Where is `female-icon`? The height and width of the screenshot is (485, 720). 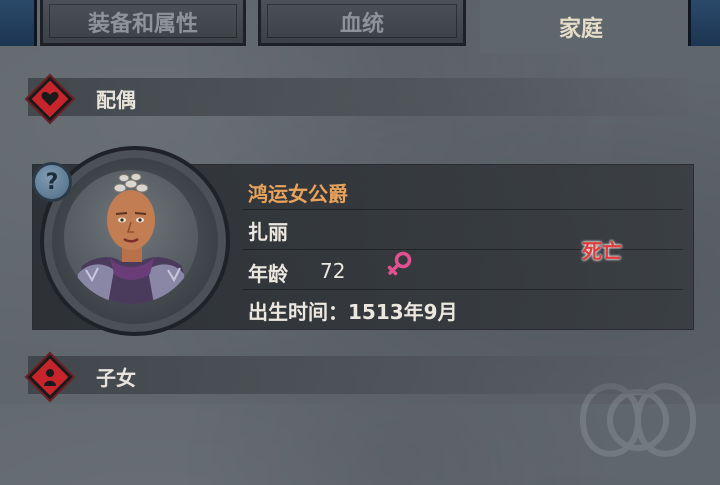 female-icon is located at coordinates (399, 263).